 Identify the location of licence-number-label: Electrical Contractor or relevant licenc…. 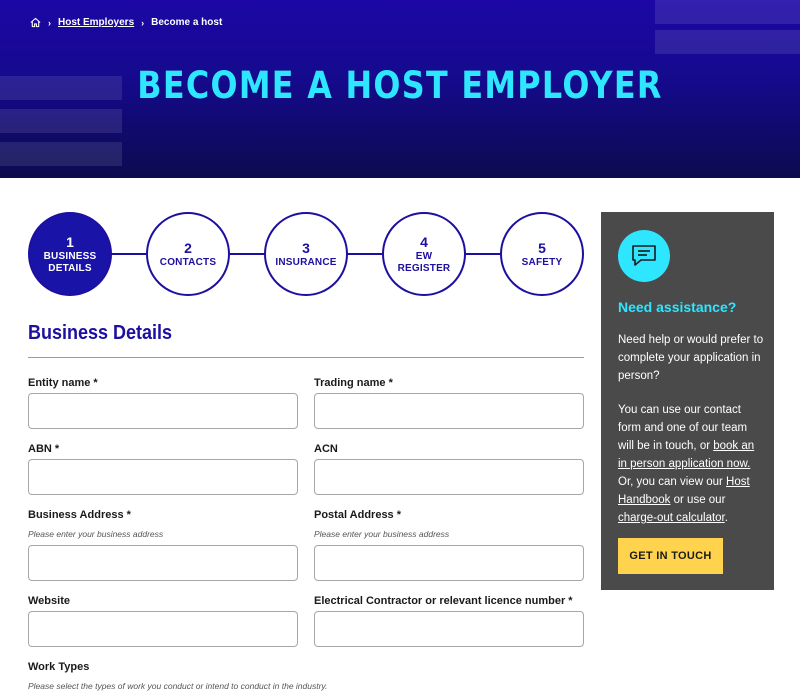
(443, 601).